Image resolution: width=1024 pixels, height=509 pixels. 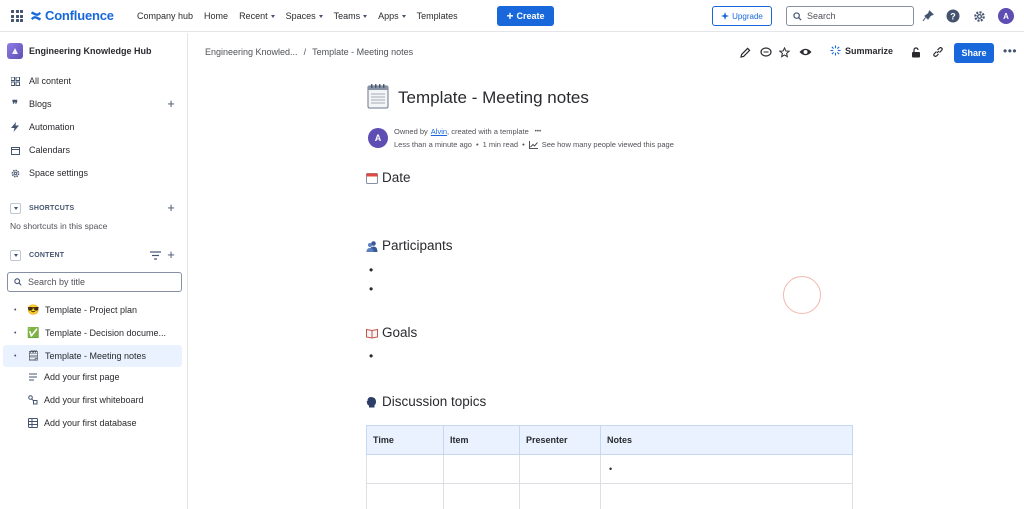 What do you see at coordinates (1006, 16) in the screenshot?
I see `user-avatar: A` at bounding box center [1006, 16].